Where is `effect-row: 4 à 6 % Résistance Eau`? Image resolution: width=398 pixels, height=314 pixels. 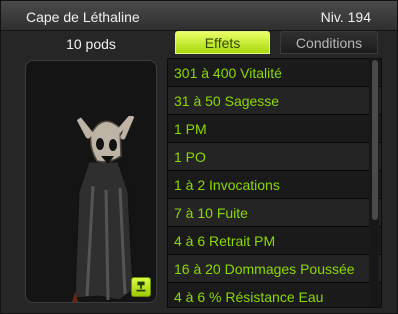 effect-row: 4 à 6 % Résistance Eau is located at coordinates (274, 295).